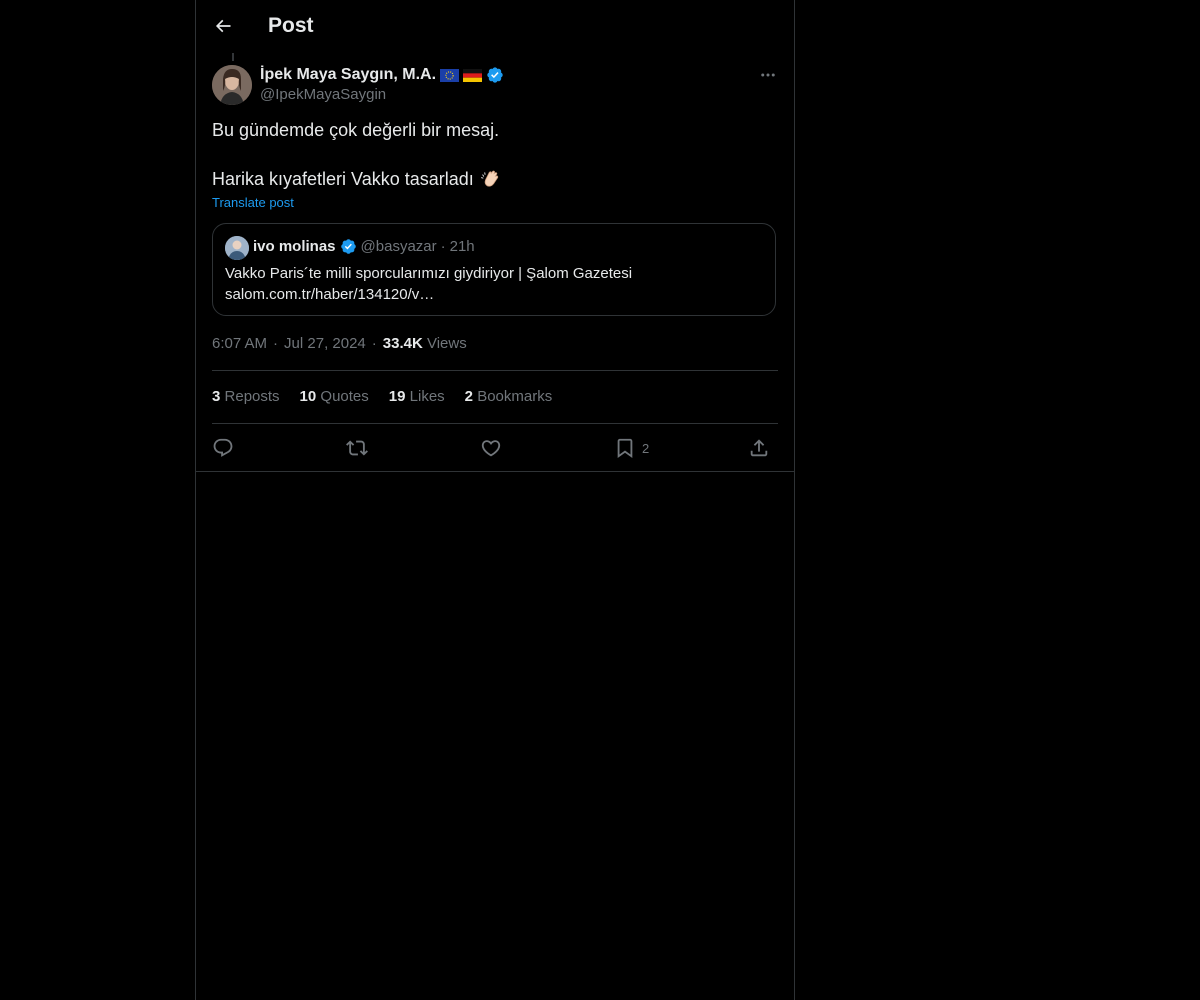 The image size is (1200, 1000). What do you see at coordinates (446, 343) in the screenshot?
I see `views-label: Views` at bounding box center [446, 343].